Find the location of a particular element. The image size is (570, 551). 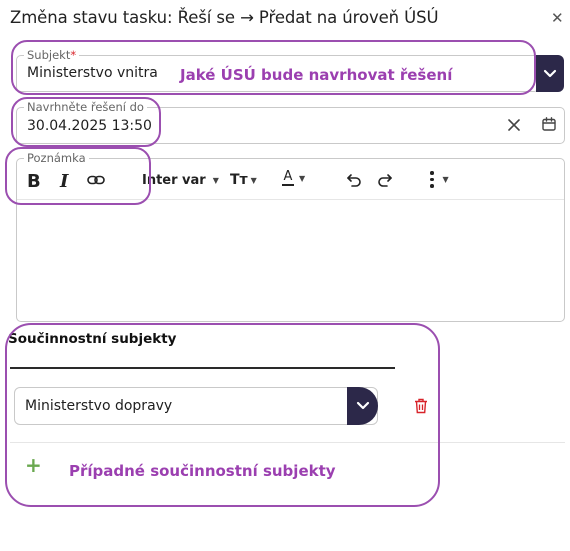

link-icon is located at coordinates (96, 180).